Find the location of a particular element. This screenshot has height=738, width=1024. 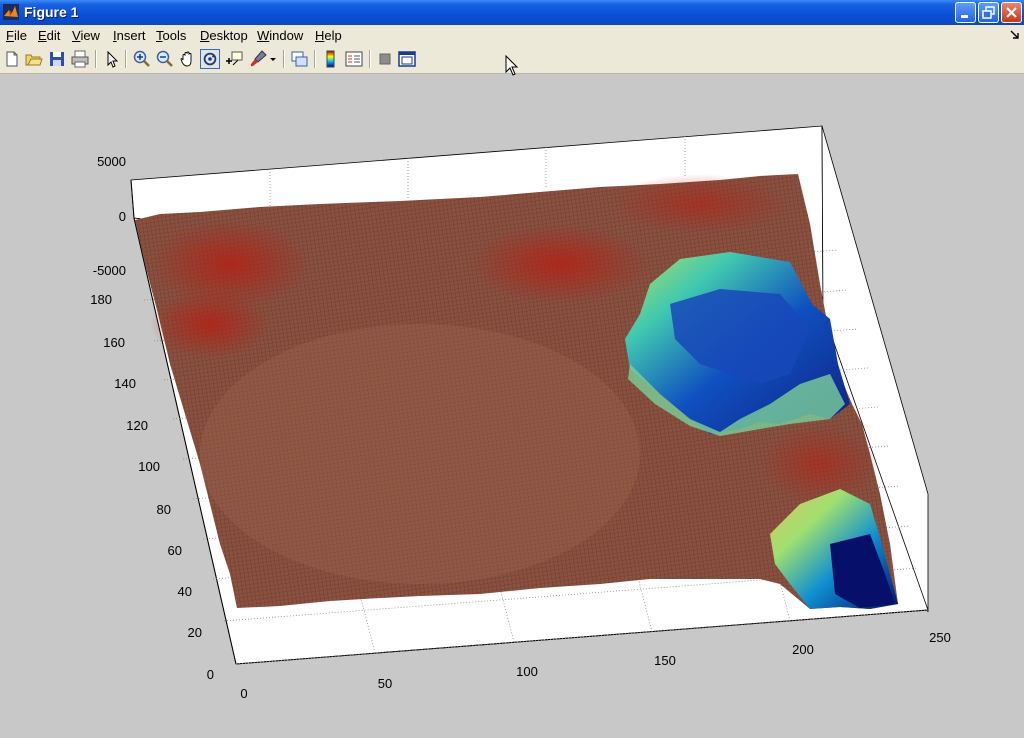

rotate-3d-button is located at coordinates (210, 59).